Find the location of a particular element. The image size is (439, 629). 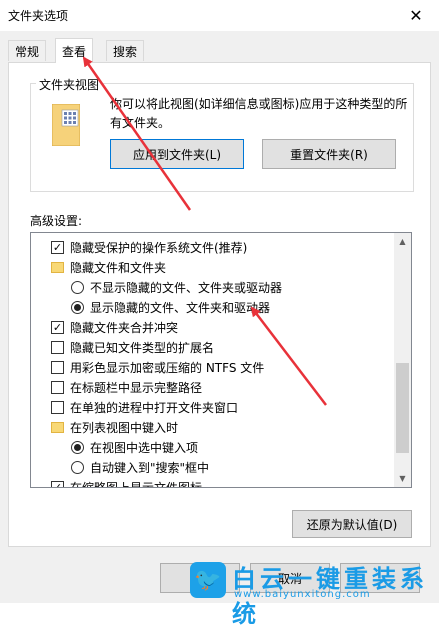

list-item: ✓ 隐藏受保护的操作系统文件(推荐) is located at coordinates (149, 247).